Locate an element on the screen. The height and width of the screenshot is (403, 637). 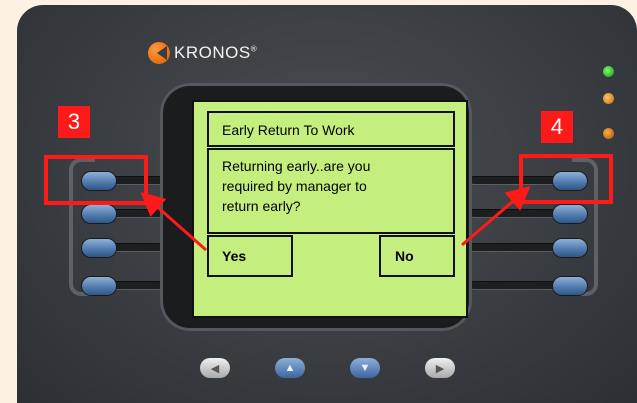
annotation-label-3: 3 is located at coordinates (74, 122).